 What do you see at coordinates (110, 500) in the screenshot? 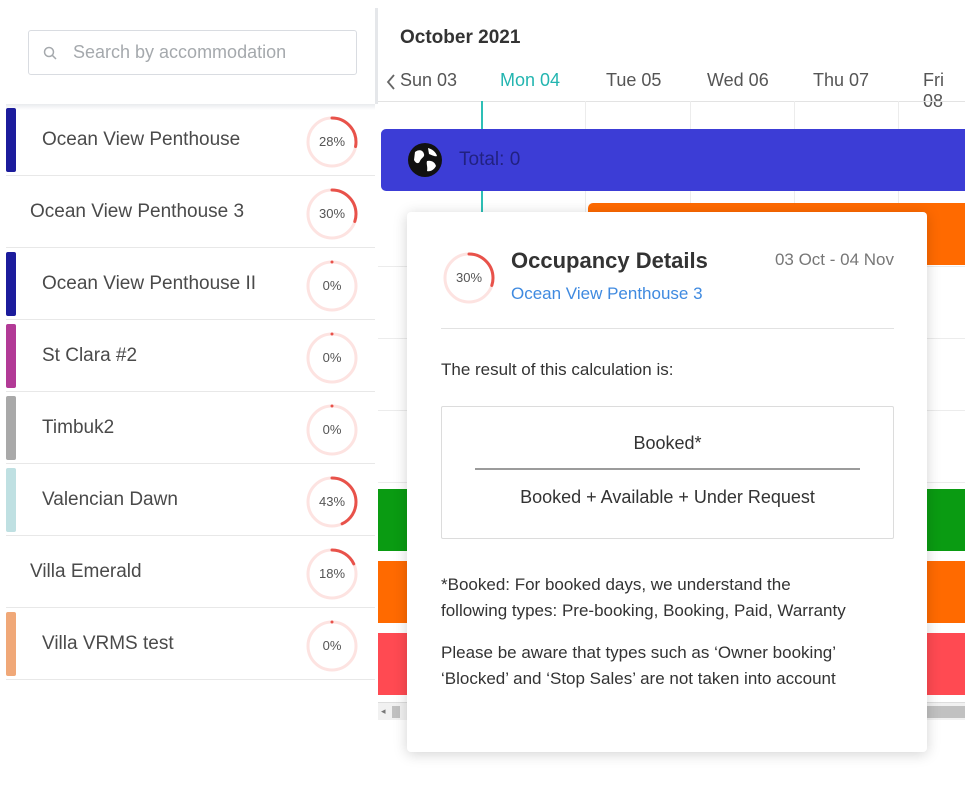
I see `accommodation-name: Valencian Dawn` at bounding box center [110, 500].